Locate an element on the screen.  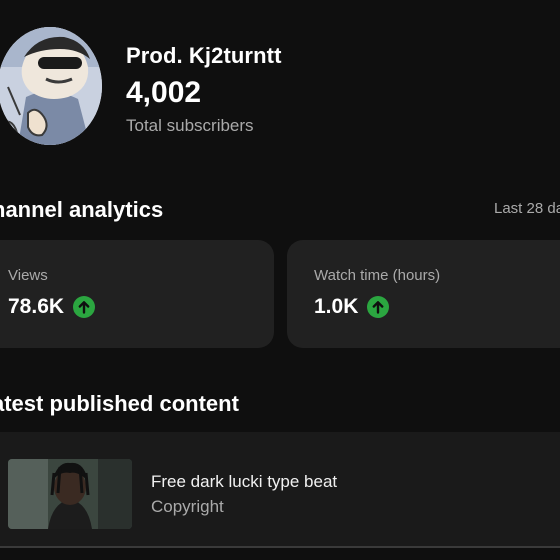
channel-analytics-heading: hannel analytics is located at coordinates (82, 209).